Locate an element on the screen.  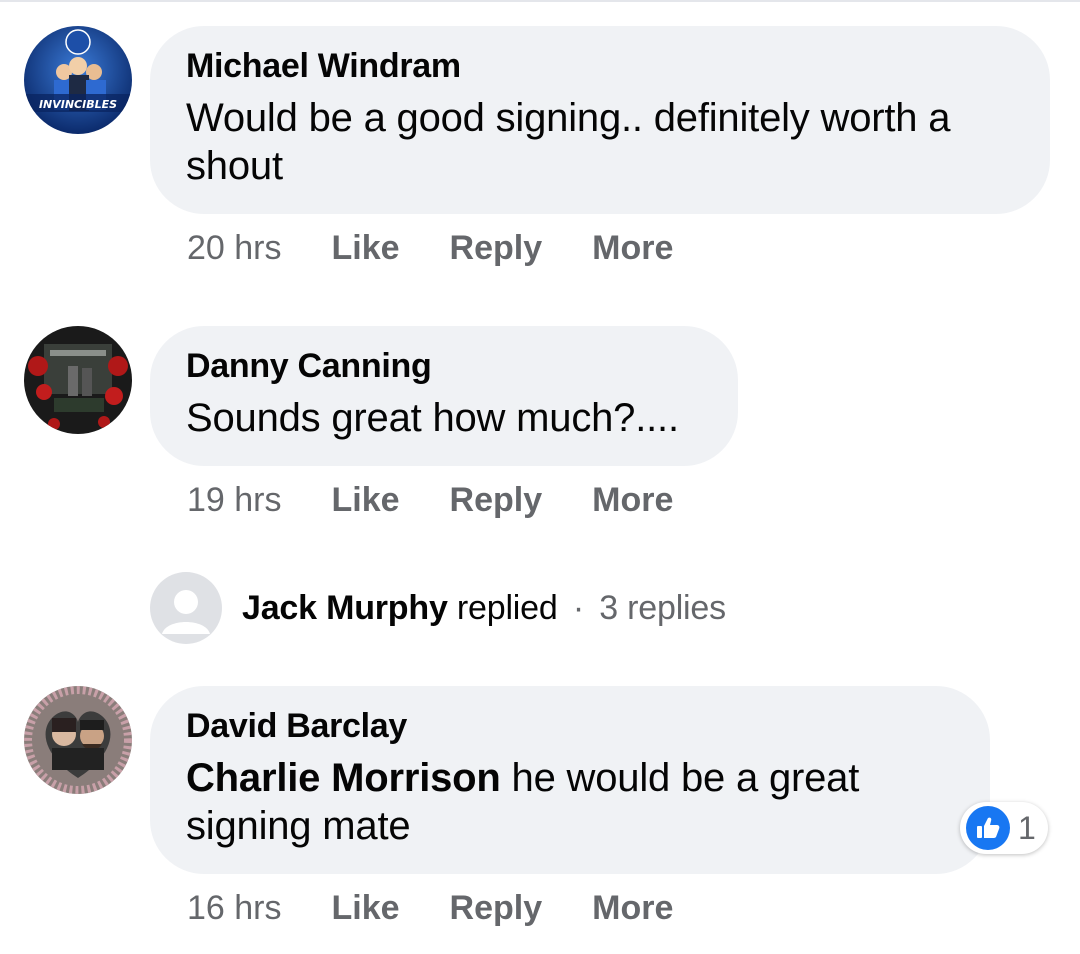
avatar-image: INVINCIBLES is located at coordinates (78, 80).